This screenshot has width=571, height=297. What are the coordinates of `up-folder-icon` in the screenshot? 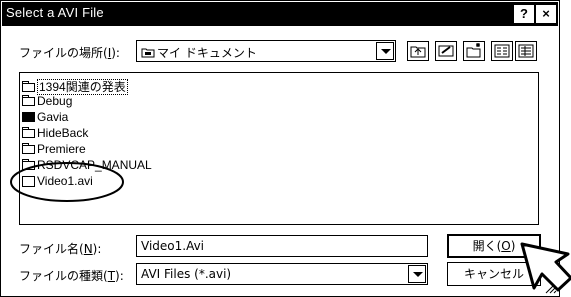 It's located at (418, 52).